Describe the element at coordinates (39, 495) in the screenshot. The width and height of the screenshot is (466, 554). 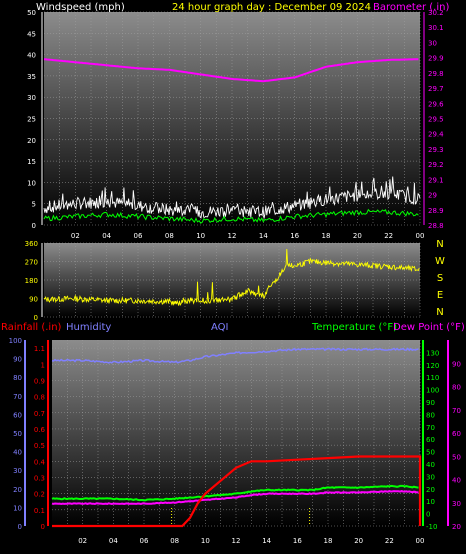
I see `y-tick-label-rain: 0.2` at that location.